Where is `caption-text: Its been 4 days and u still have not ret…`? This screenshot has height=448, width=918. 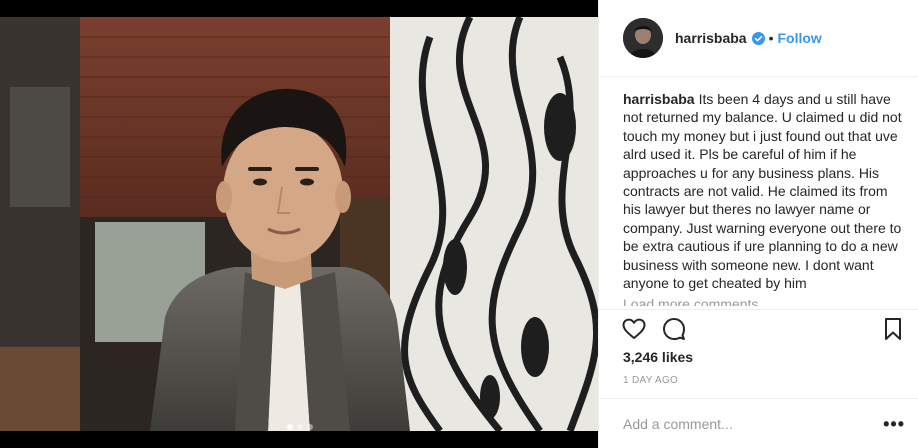 caption-text: Its been 4 days and u still have not ret… is located at coordinates (762, 191).